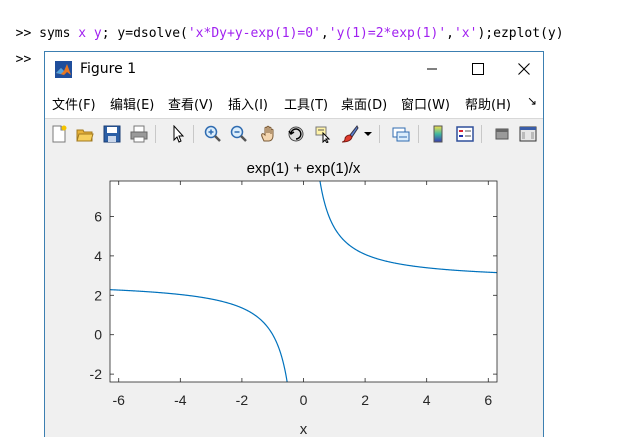 The height and width of the screenshot is (445, 636). What do you see at coordinates (502, 134) in the screenshot?
I see `hide-plot-tools-icon` at bounding box center [502, 134].